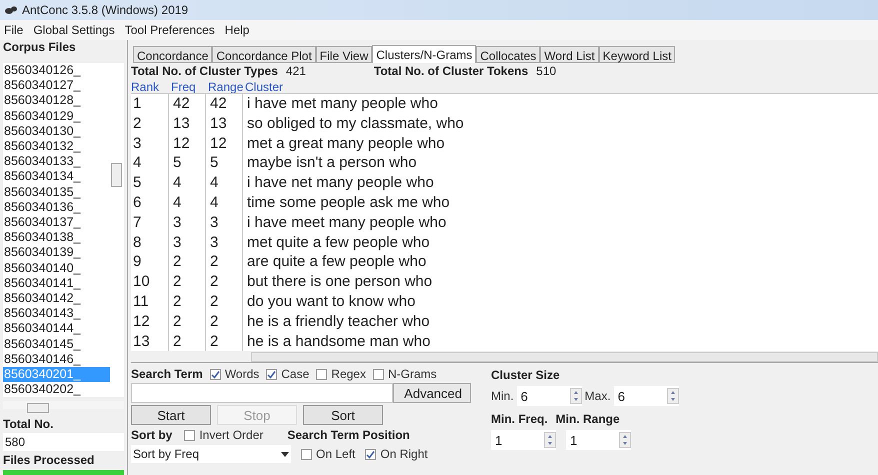 The width and height of the screenshot is (878, 475). I want to click on checkbox-label: On Left, so click(336, 455).